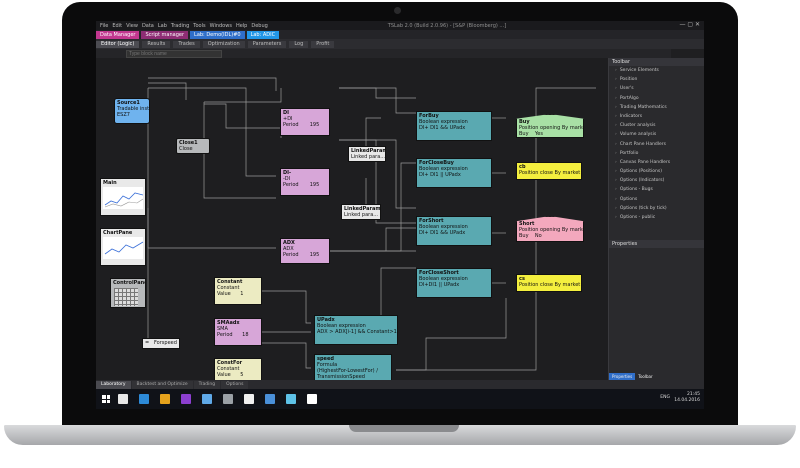 The width and height of the screenshot is (800, 468). I want to click on app-icon, so click(207, 399).